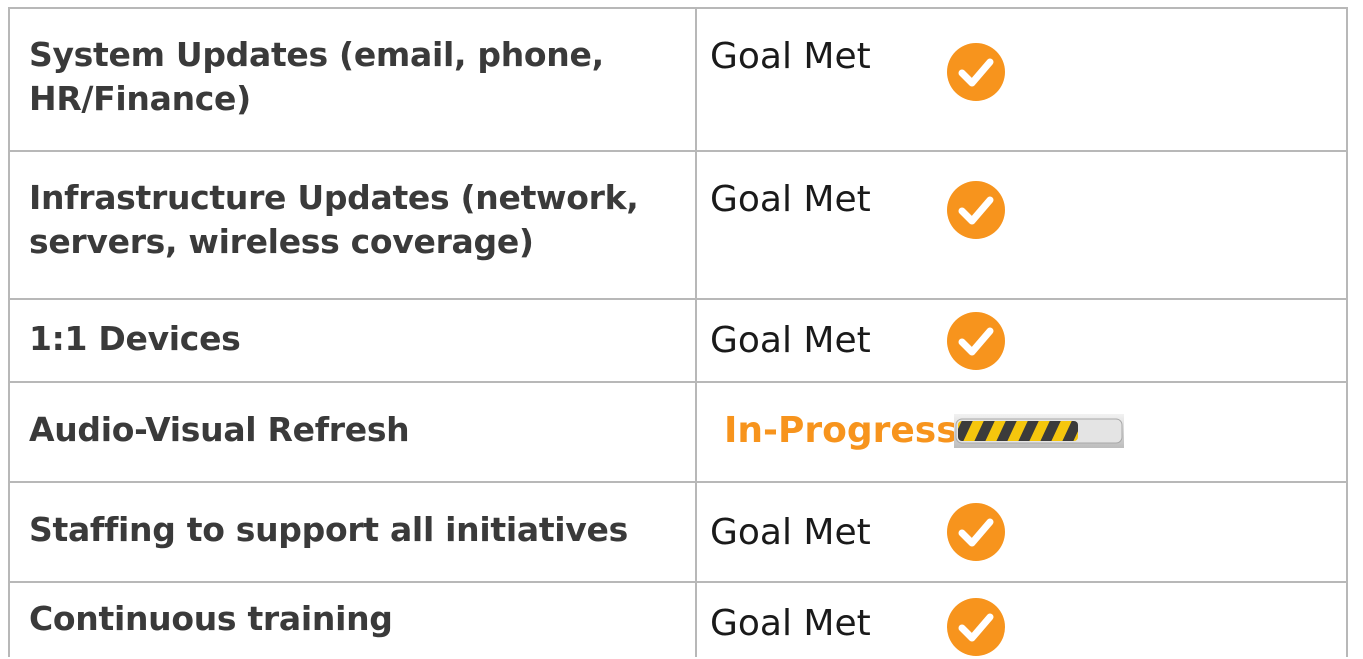  I want to click on table-row: Continuous training Goal Met, so click(678, 621).